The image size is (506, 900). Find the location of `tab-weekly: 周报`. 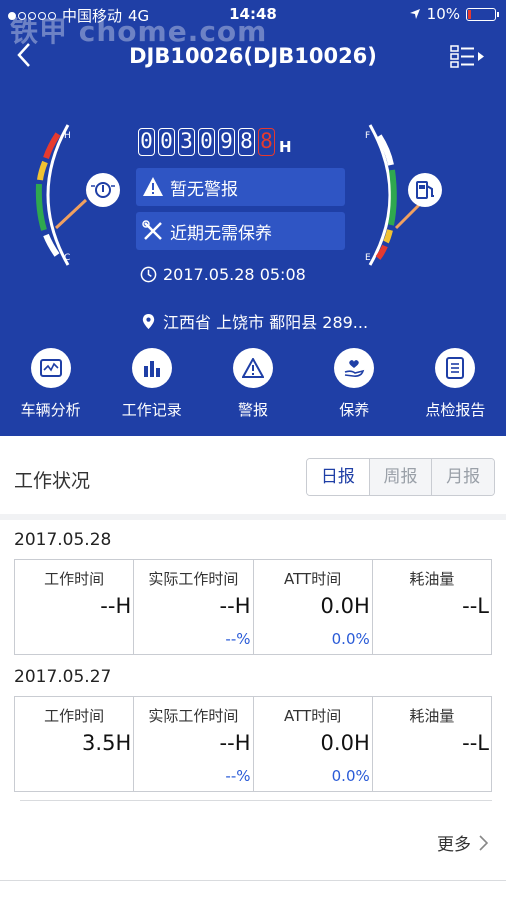

tab-weekly: 周报 is located at coordinates (400, 477).